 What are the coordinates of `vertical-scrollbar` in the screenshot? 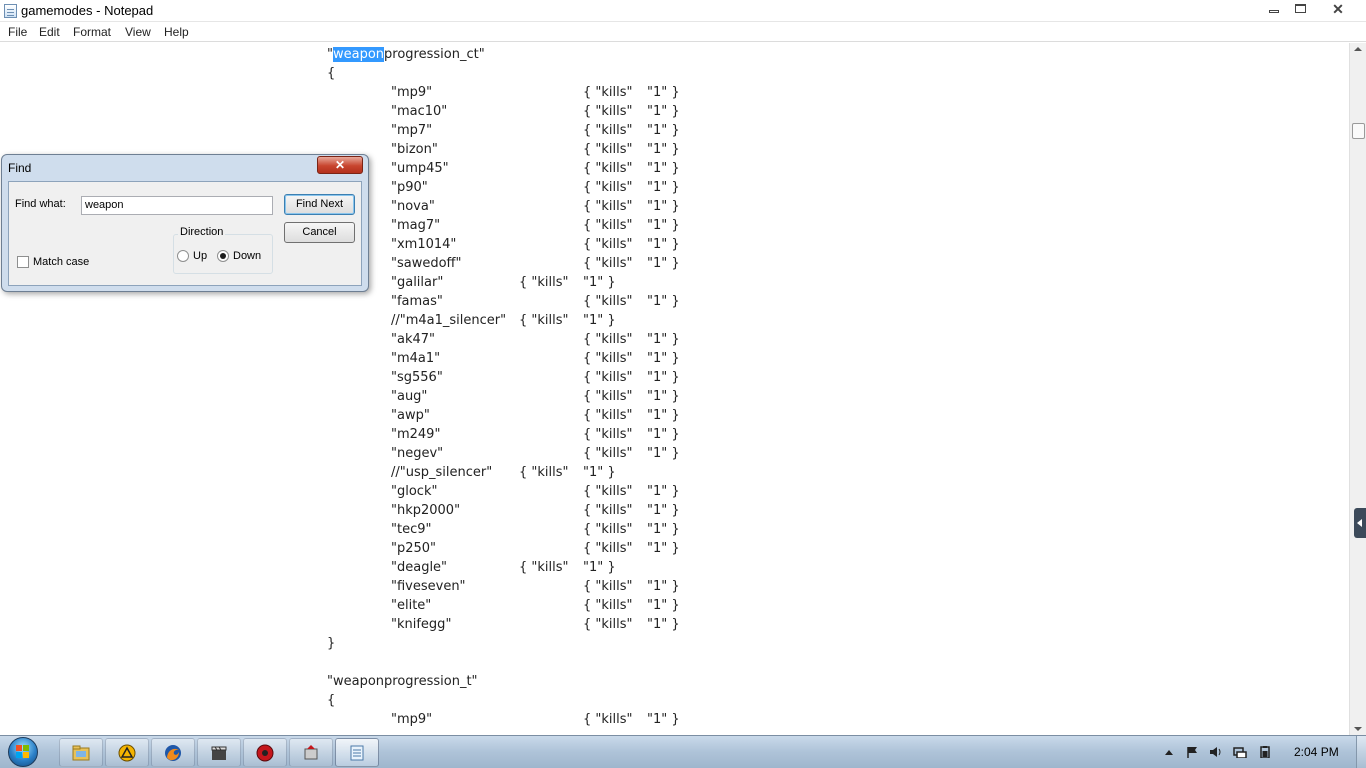 It's located at (1357, 389).